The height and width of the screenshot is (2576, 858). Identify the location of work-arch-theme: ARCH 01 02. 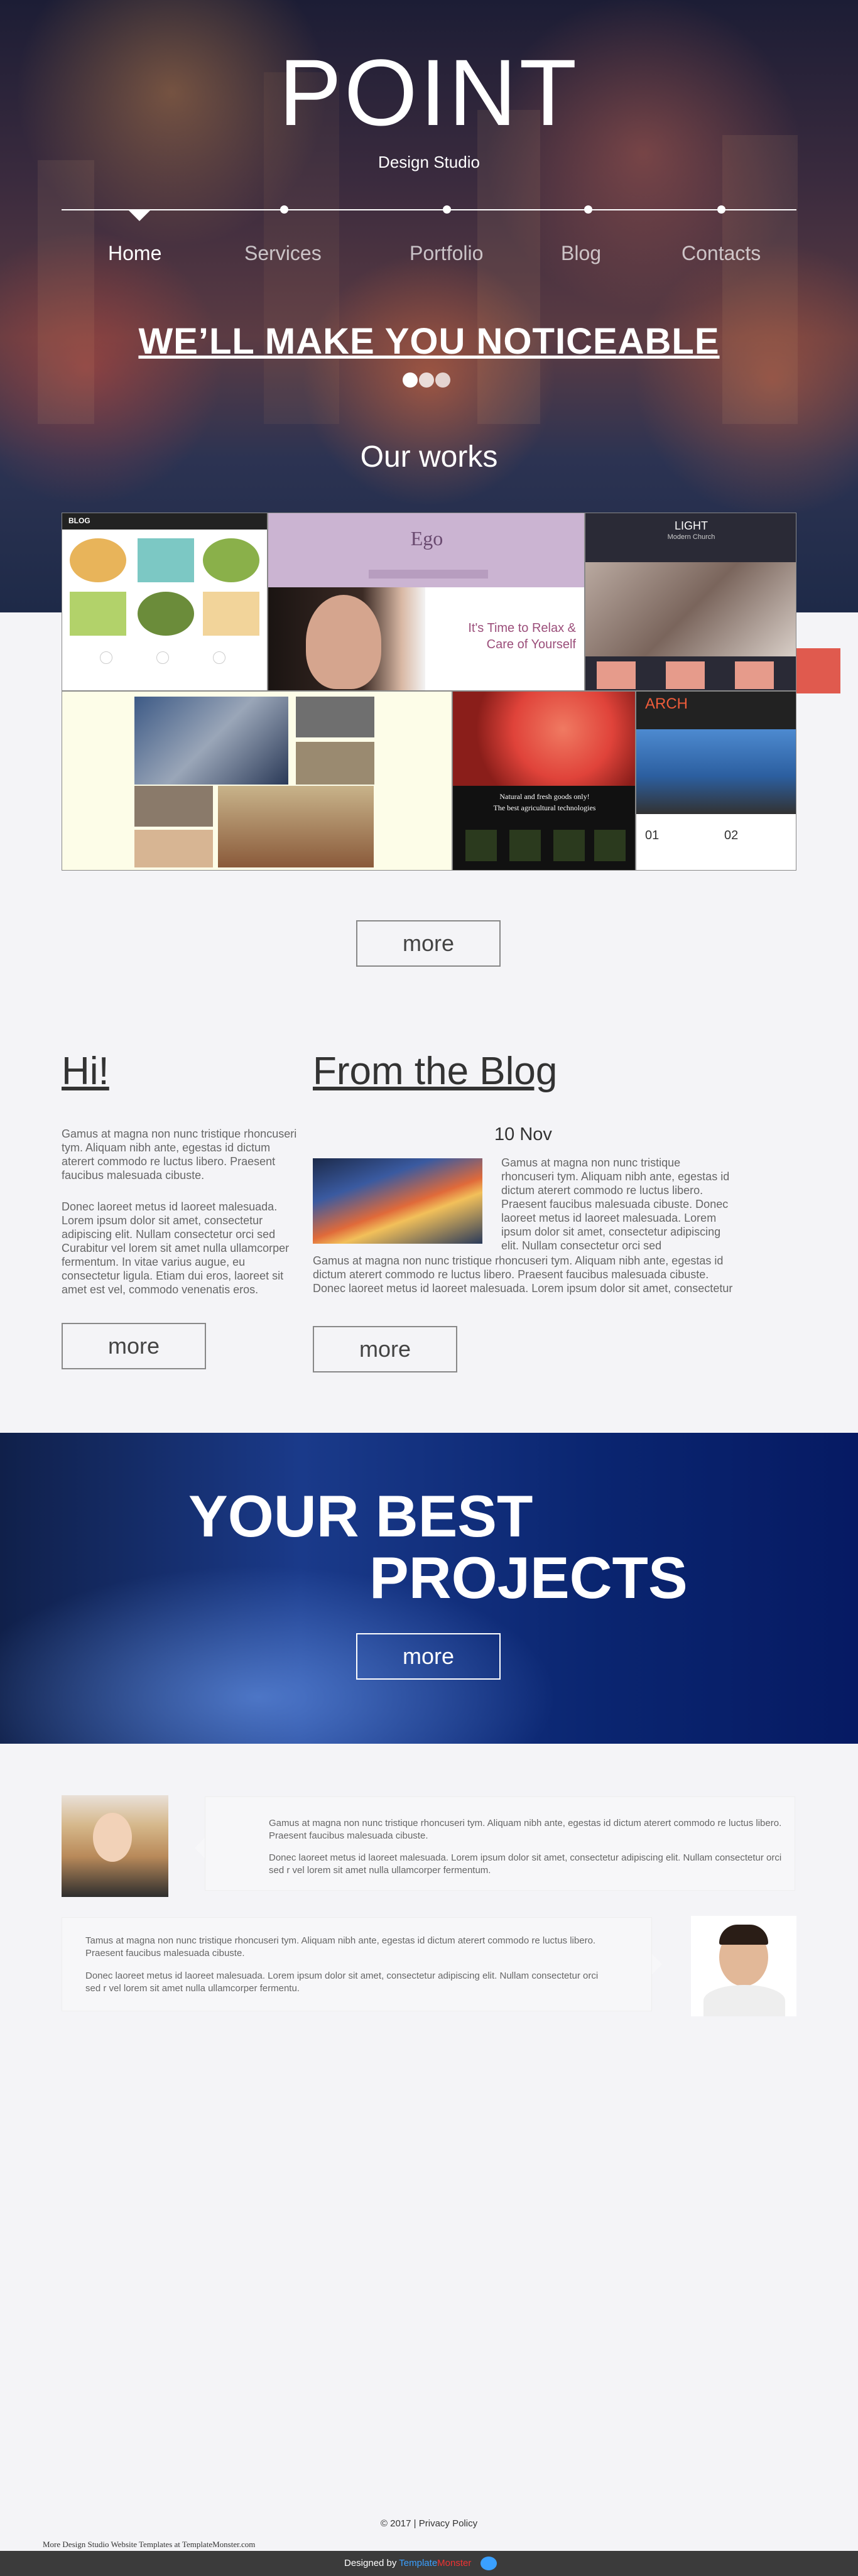
(716, 781).